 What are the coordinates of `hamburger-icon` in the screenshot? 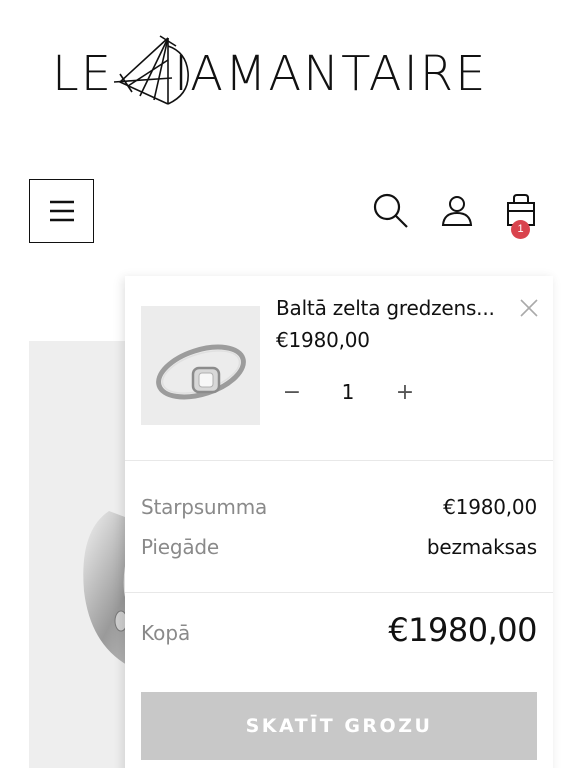 It's located at (61, 211).